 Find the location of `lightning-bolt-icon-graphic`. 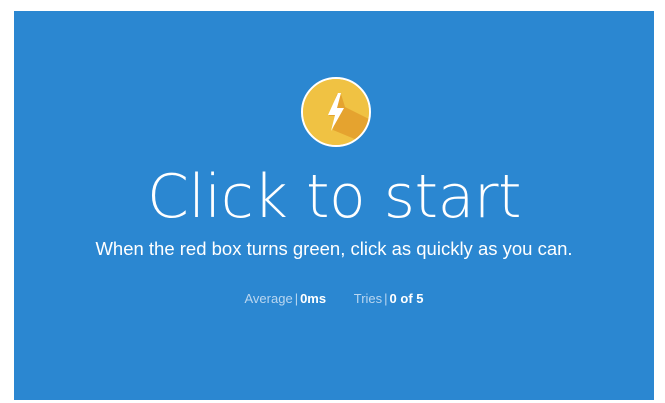

lightning-bolt-icon-graphic is located at coordinates (336, 112).